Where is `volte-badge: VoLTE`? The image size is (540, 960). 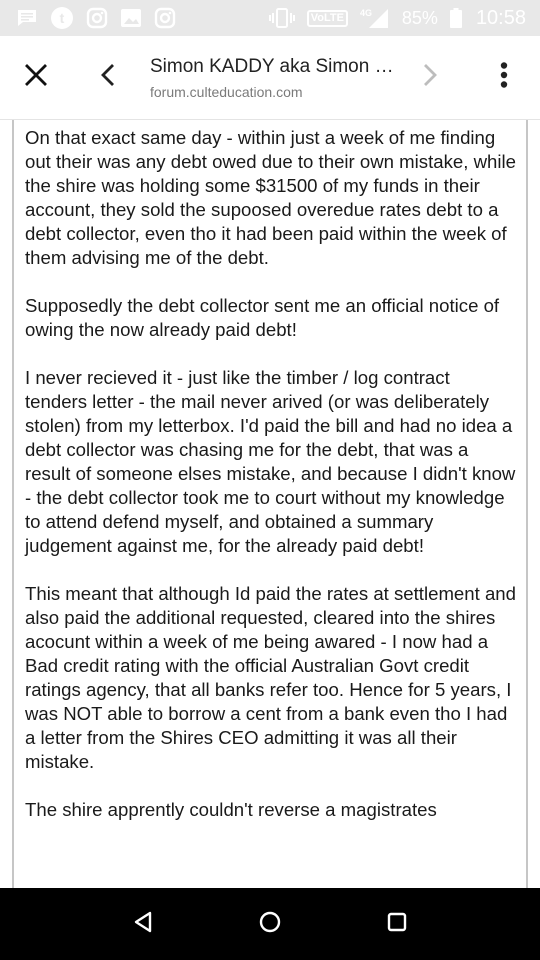 volte-badge: VoLTE is located at coordinates (327, 18).